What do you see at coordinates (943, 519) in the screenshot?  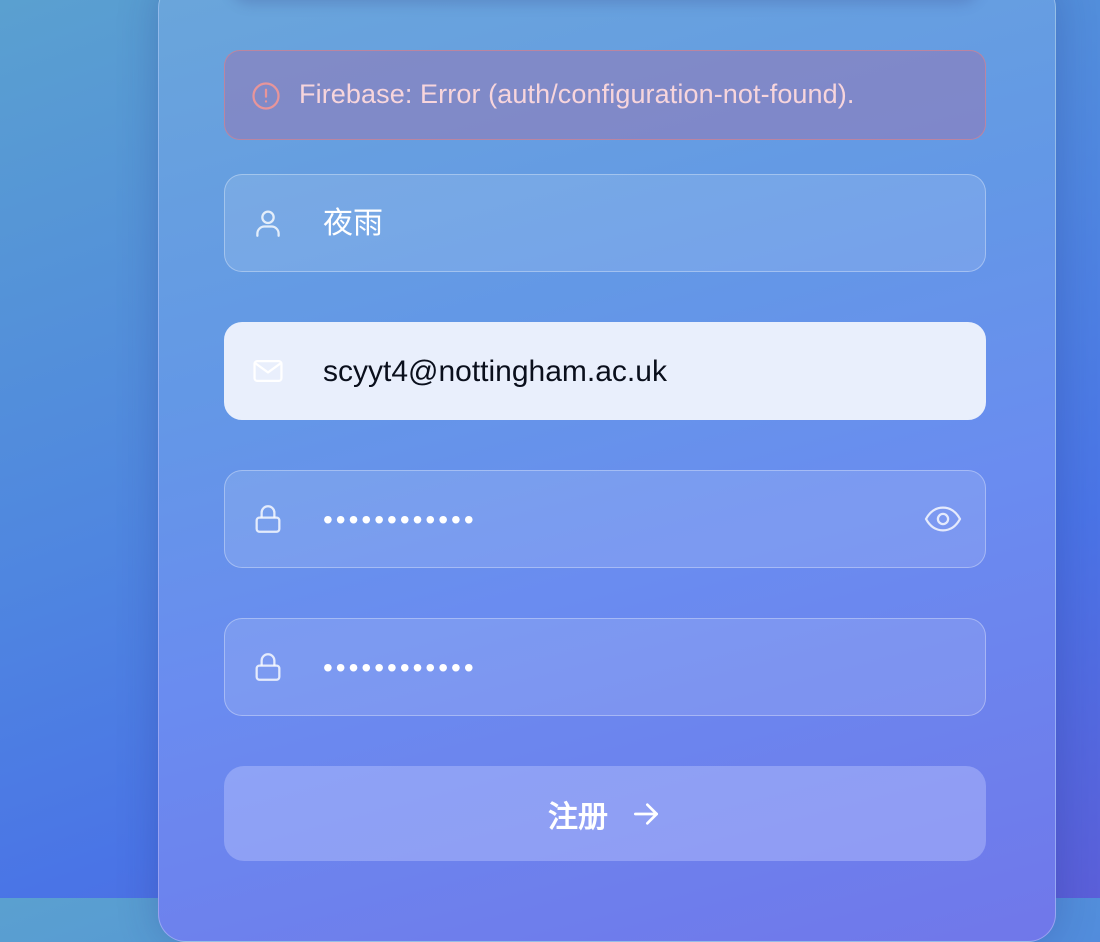 I see `eye-icon` at bounding box center [943, 519].